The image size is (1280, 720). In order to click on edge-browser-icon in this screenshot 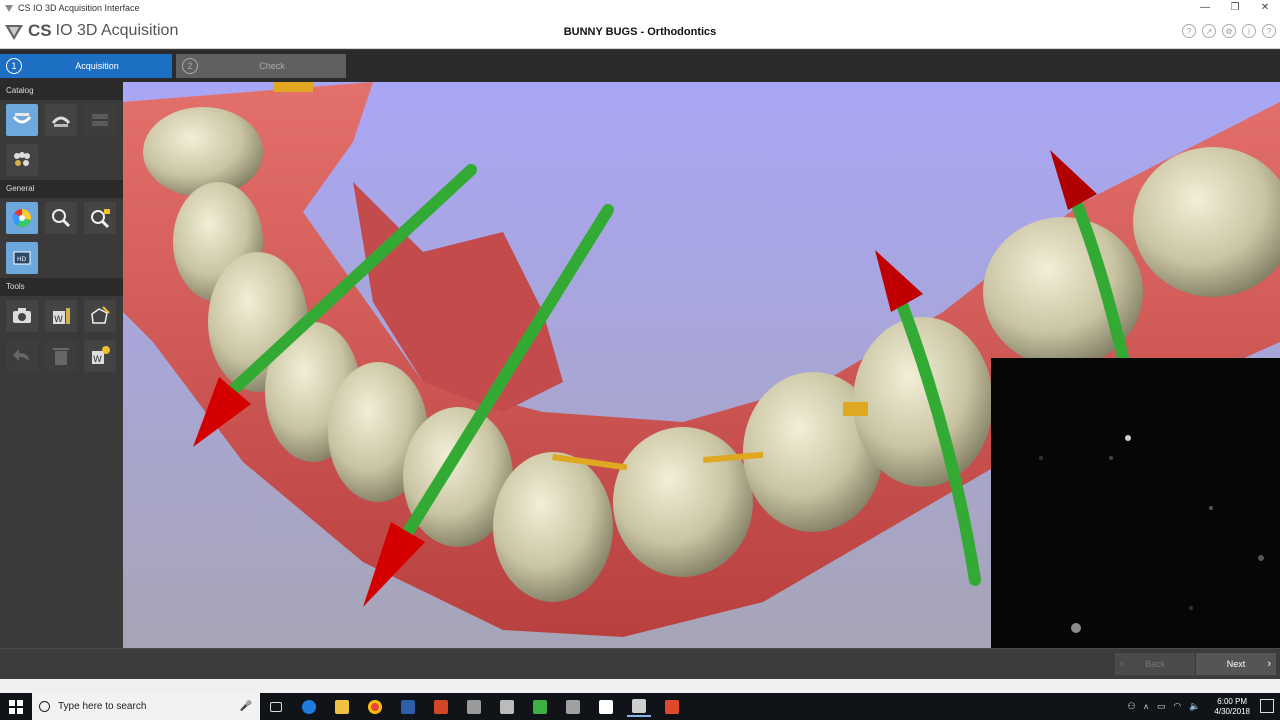, I will do `click(309, 706)`.